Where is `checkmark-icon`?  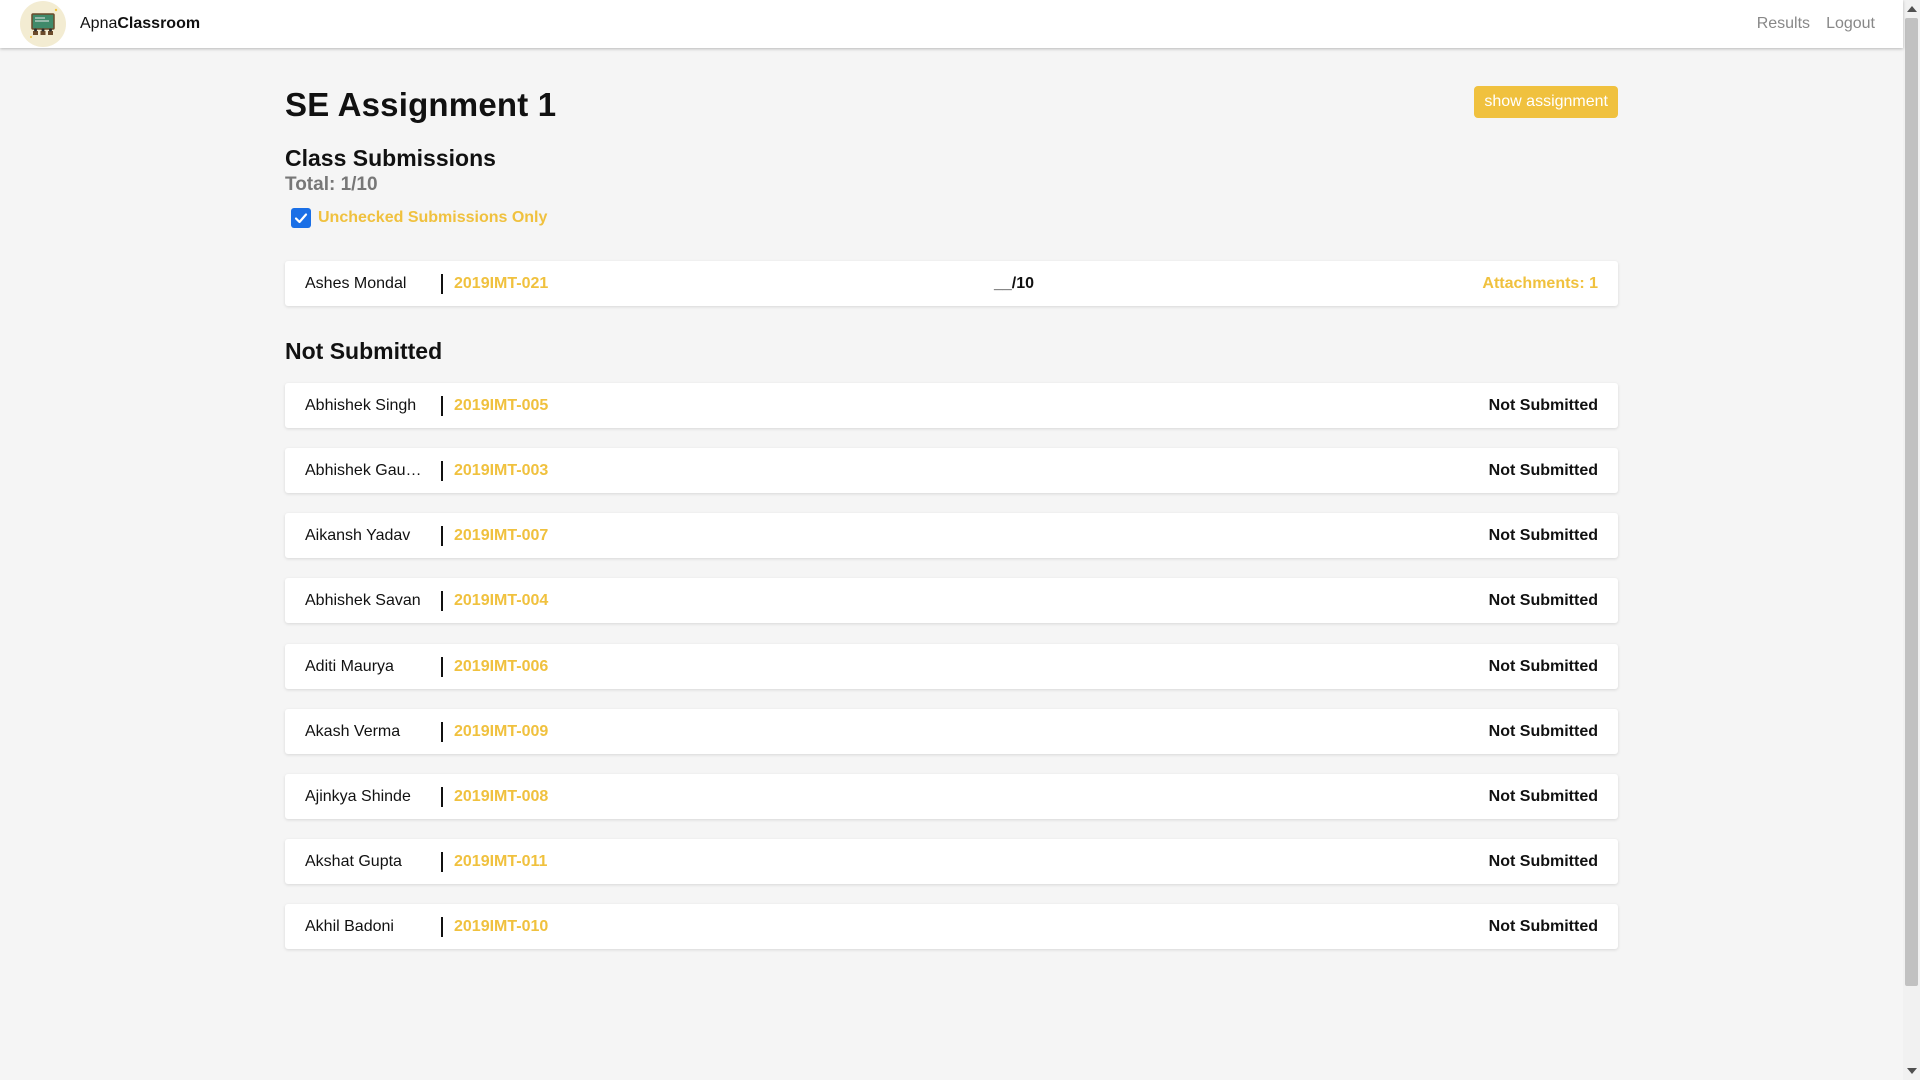
checkmark-icon is located at coordinates (301, 218).